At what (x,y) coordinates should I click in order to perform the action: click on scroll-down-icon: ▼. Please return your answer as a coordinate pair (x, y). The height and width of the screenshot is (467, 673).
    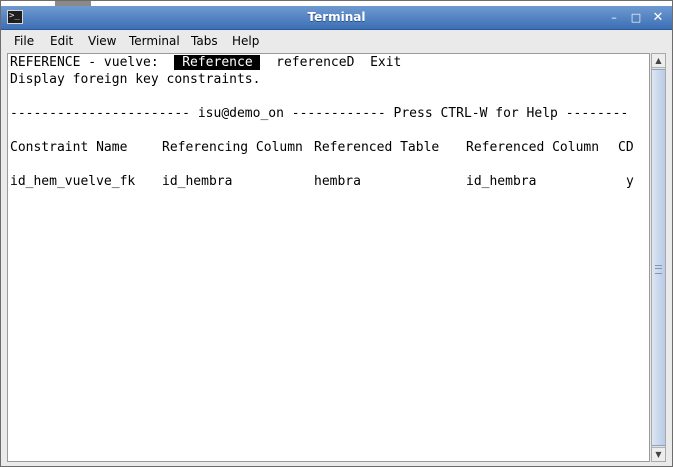
    Looking at the image, I should click on (658, 454).